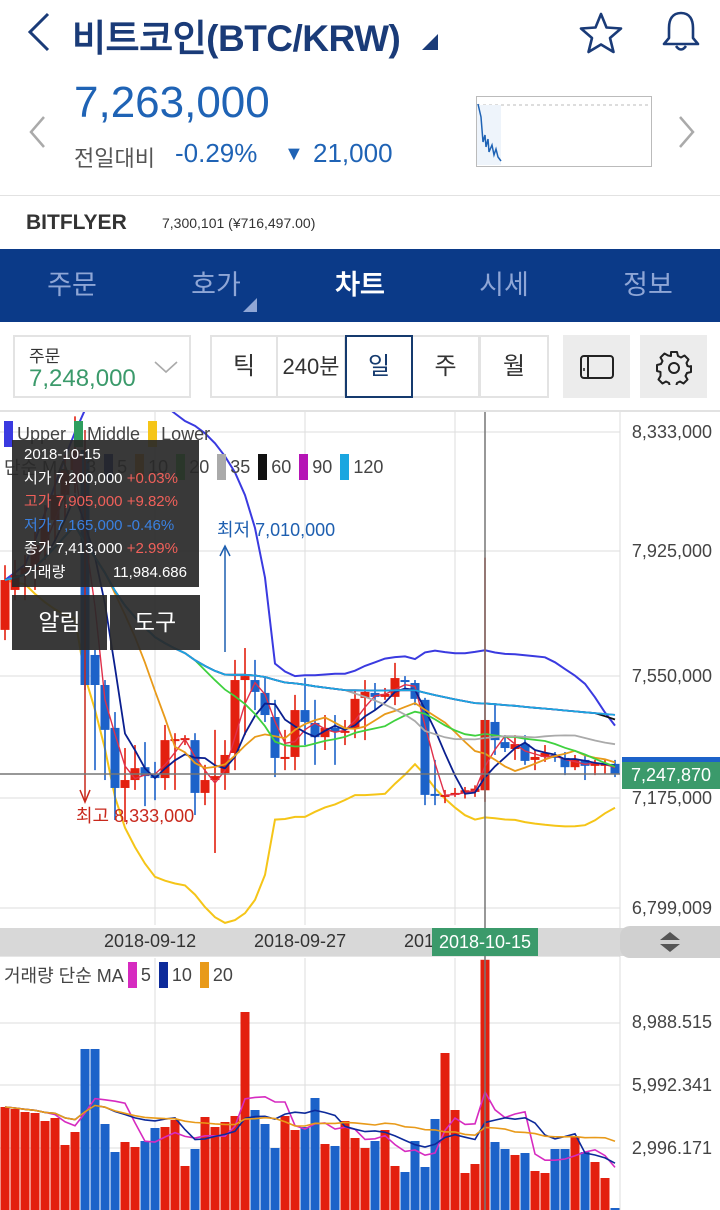 The height and width of the screenshot is (1210, 720). Describe the element at coordinates (671, 798) in the screenshot. I see `price-axis-label: 7,175,000` at that location.